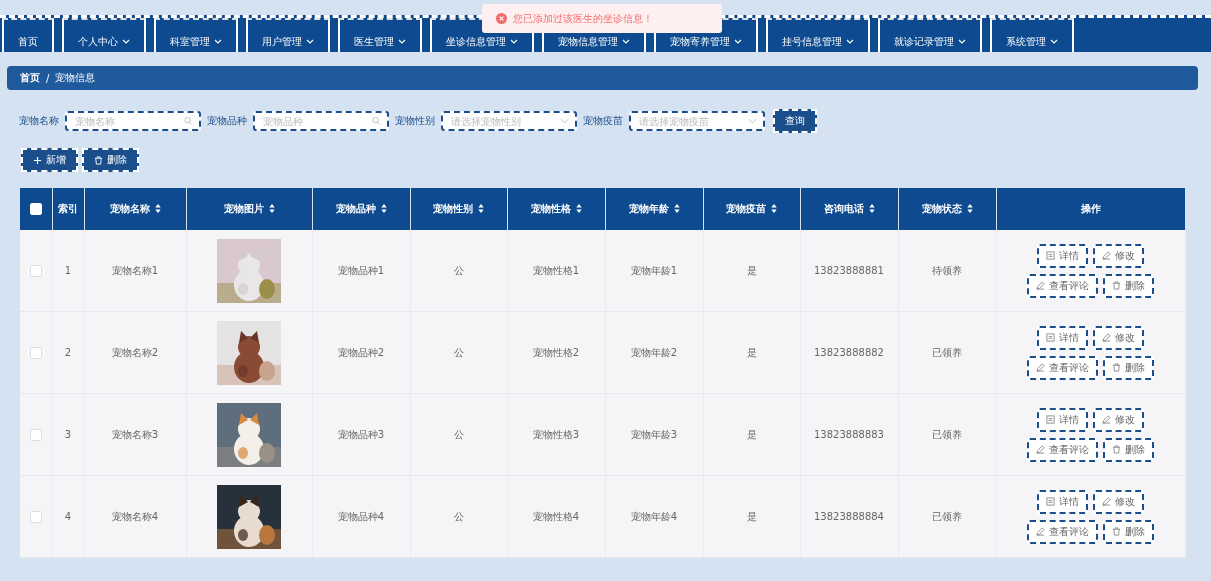 The height and width of the screenshot is (581, 1211). I want to click on search-field: 宠物名称, so click(133, 121).